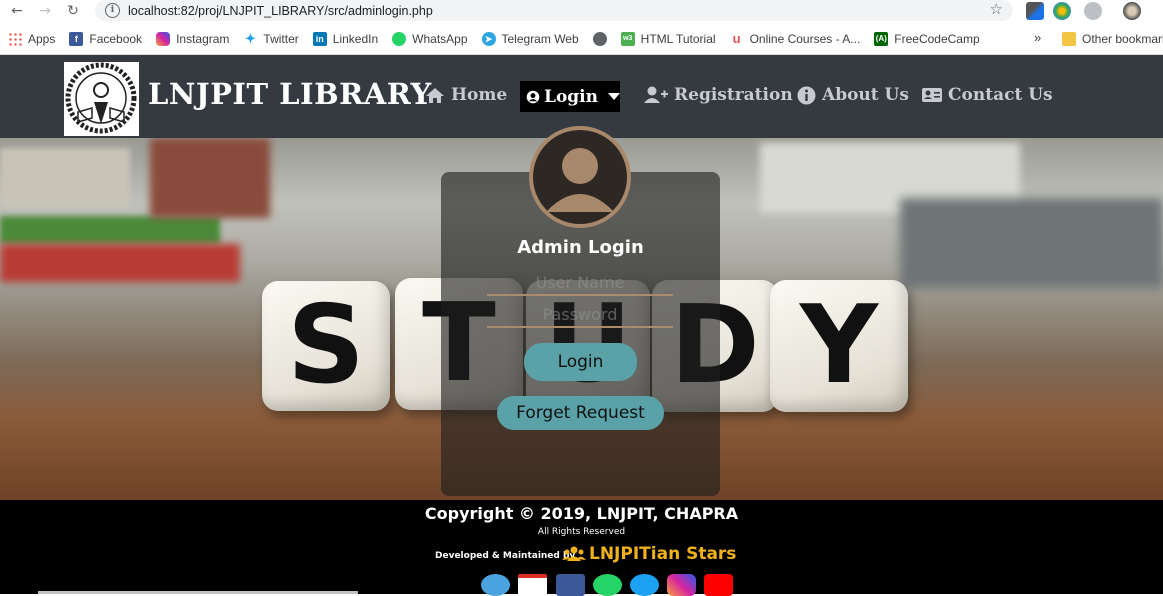  What do you see at coordinates (281, 39) in the screenshot?
I see `bookmark-label: Twitter` at bounding box center [281, 39].